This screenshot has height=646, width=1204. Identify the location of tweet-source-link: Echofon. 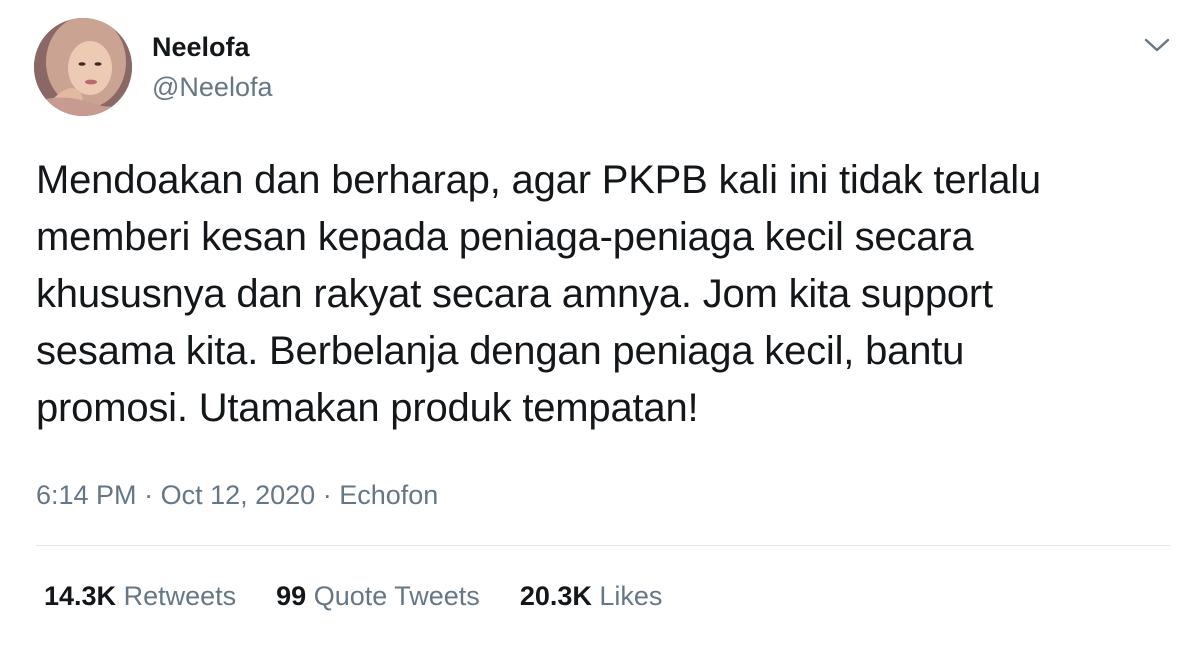
(388, 495).